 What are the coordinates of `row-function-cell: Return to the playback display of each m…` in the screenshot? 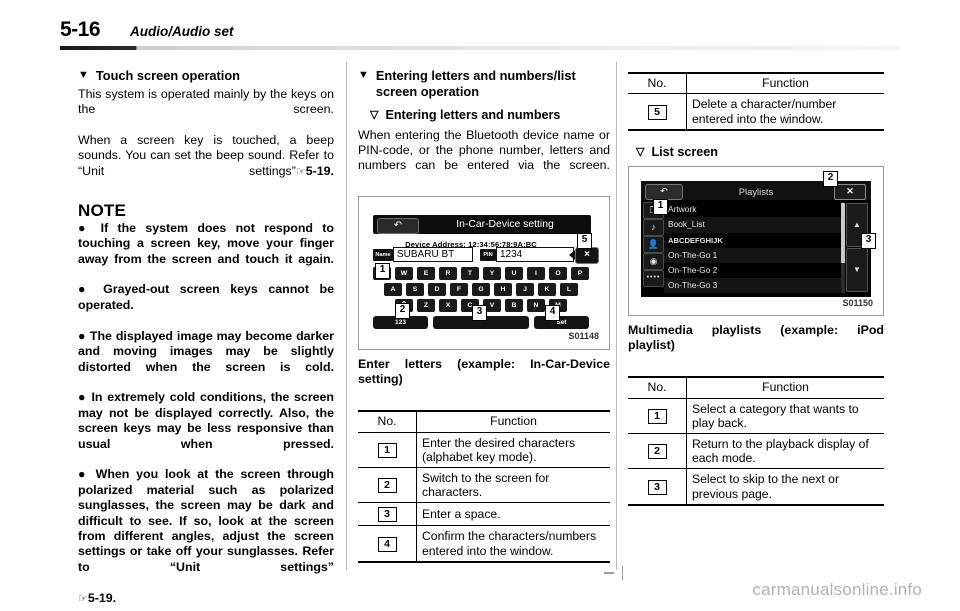 It's located at (785, 451).